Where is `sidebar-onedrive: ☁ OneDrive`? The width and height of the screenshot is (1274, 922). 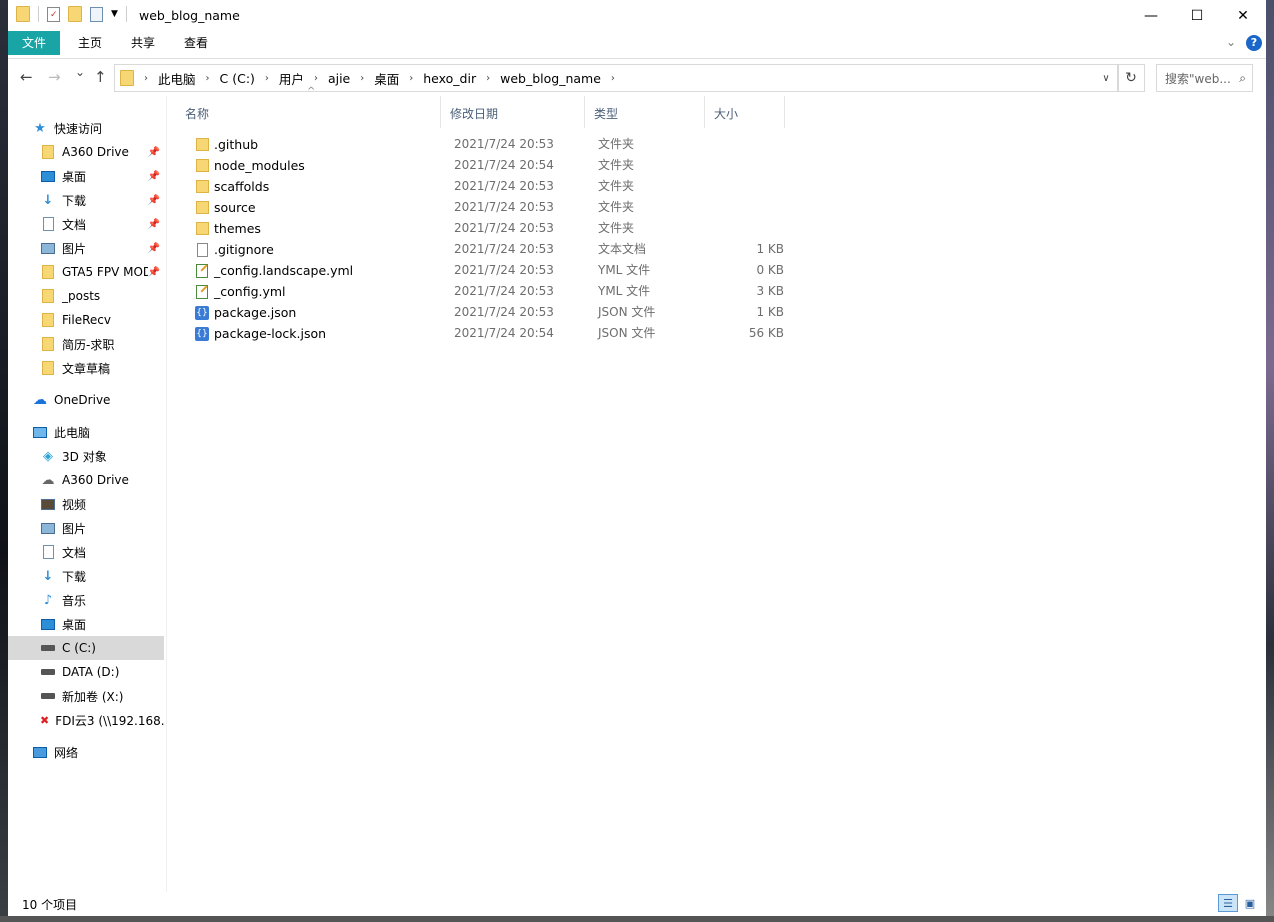 sidebar-onedrive: ☁ OneDrive is located at coordinates (99, 400).